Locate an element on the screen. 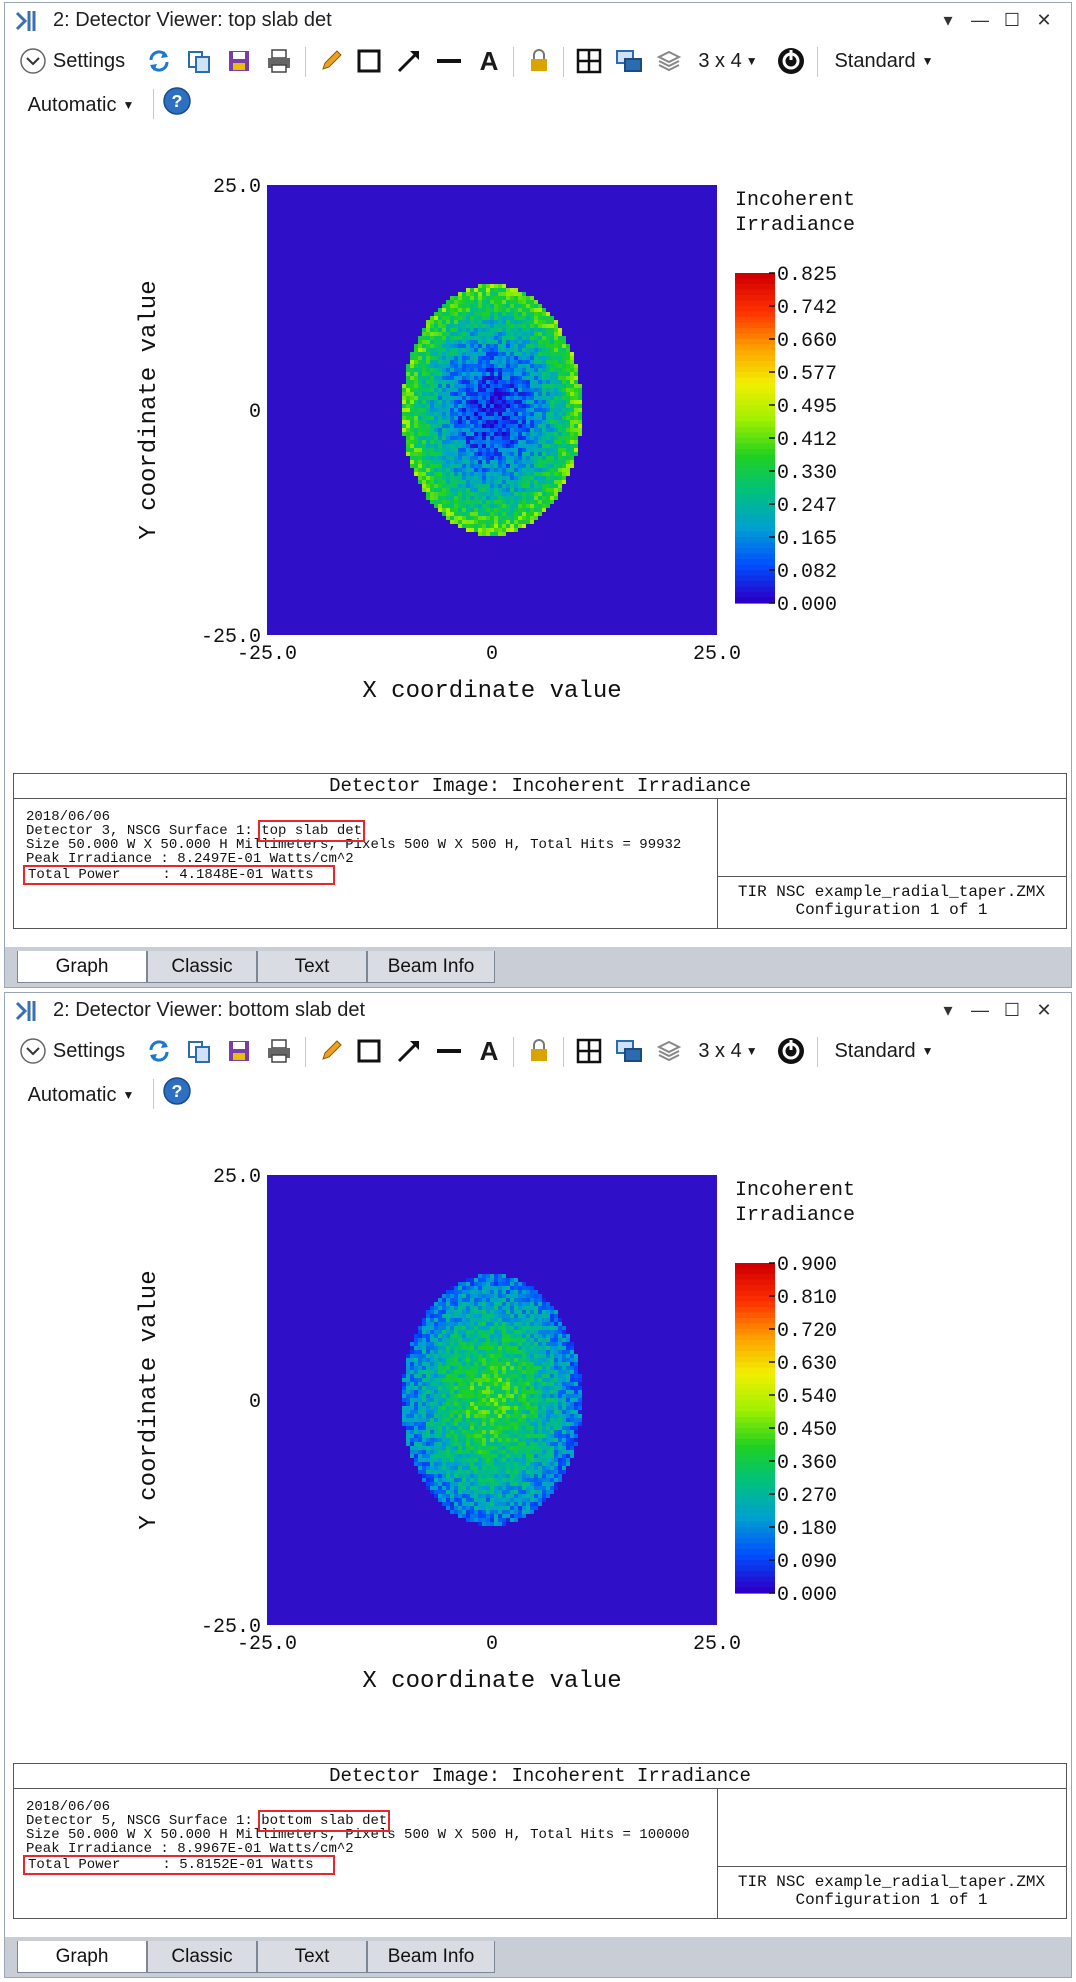 The width and height of the screenshot is (1076, 1982). standard-label: Standard is located at coordinates (875, 1050).